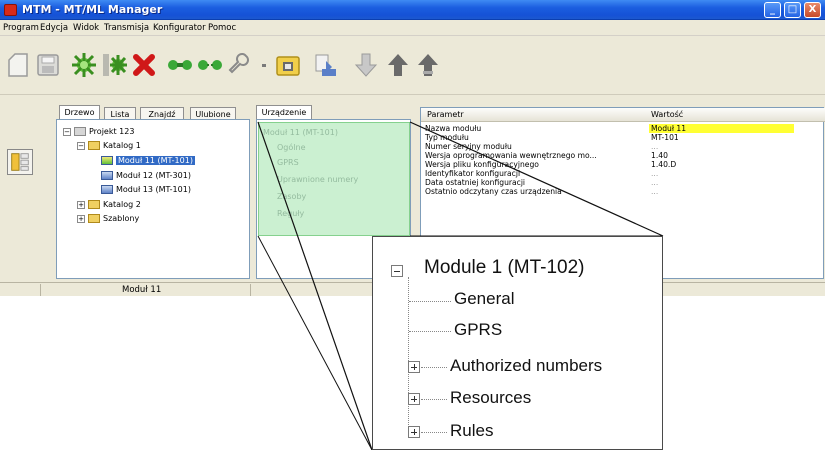 The height and width of the screenshot is (450, 825). I want to click on menu-pomoc: Pomoc, so click(222, 28).